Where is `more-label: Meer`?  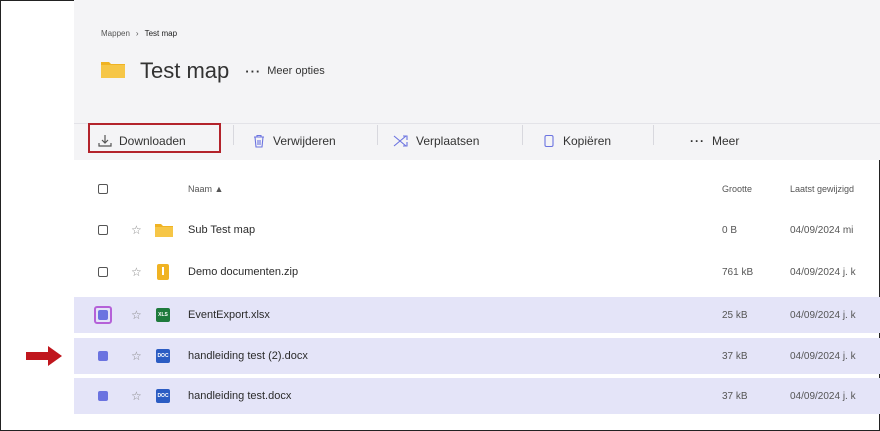 more-label: Meer is located at coordinates (726, 141).